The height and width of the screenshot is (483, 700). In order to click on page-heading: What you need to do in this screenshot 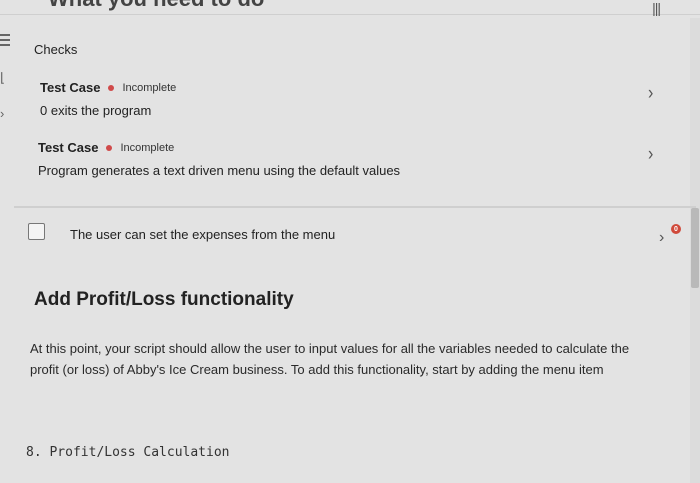, I will do `click(156, 6)`.